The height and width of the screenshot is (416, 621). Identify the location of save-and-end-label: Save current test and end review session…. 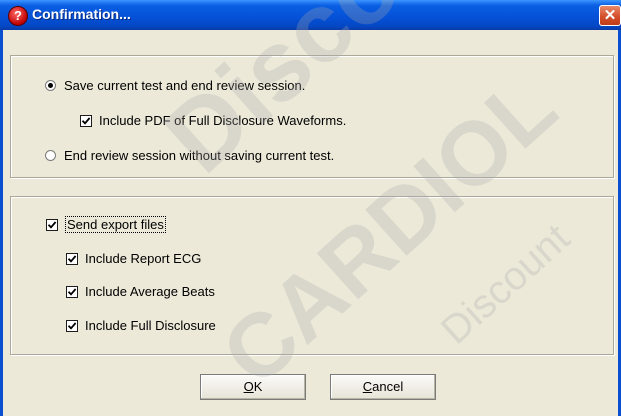
(185, 85).